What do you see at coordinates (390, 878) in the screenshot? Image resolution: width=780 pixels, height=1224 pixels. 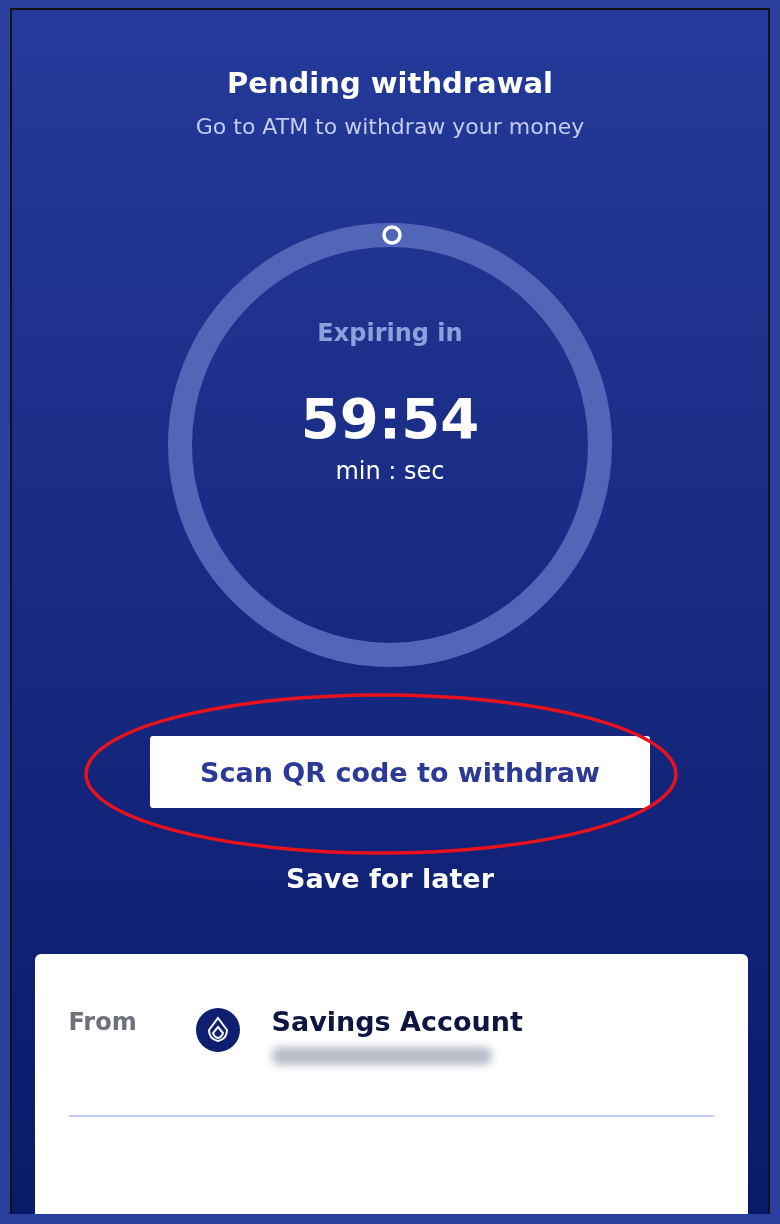 I see `save-for-later-link: Save for later` at bounding box center [390, 878].